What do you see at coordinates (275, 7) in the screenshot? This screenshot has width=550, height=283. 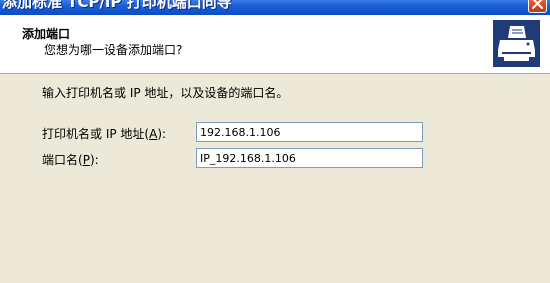 I see `title-bar: 添加标准 TCP/IP 打印机端口向导` at bounding box center [275, 7].